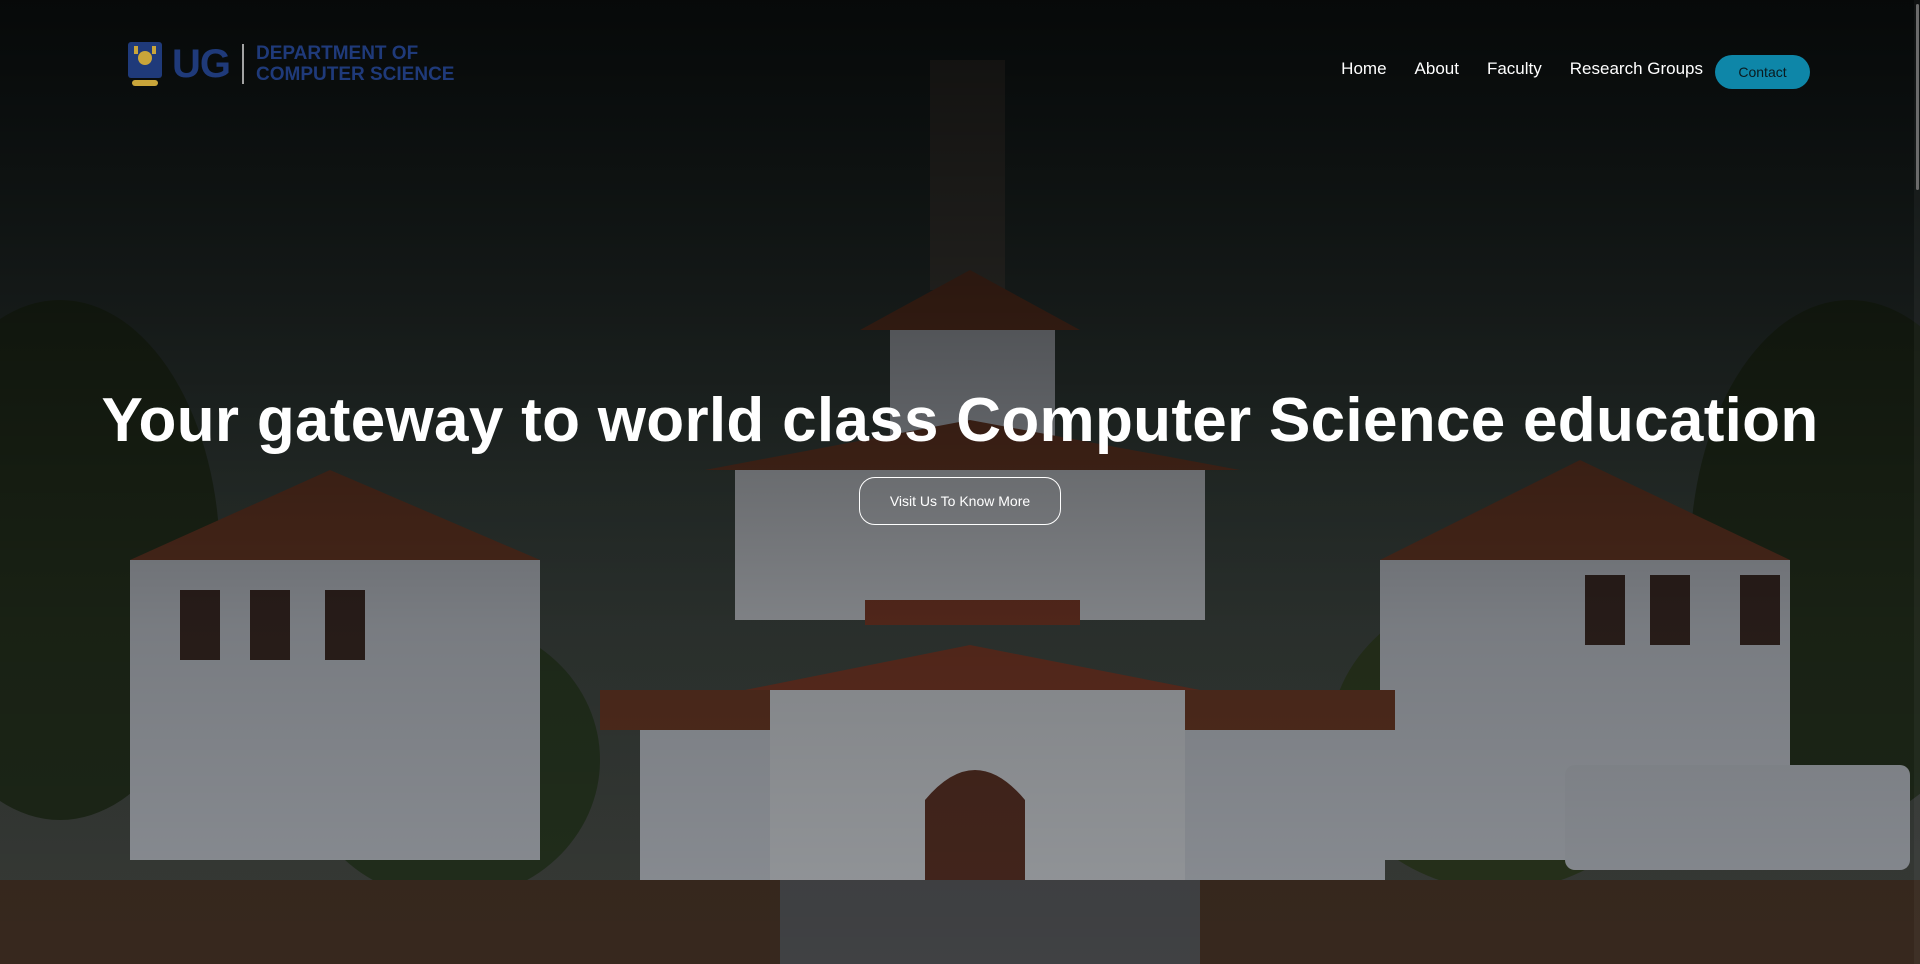 The image size is (1920, 964). I want to click on site-logo-link: UG DEPARTMENT OF COMPUTER SCIENCE, so click(290, 64).